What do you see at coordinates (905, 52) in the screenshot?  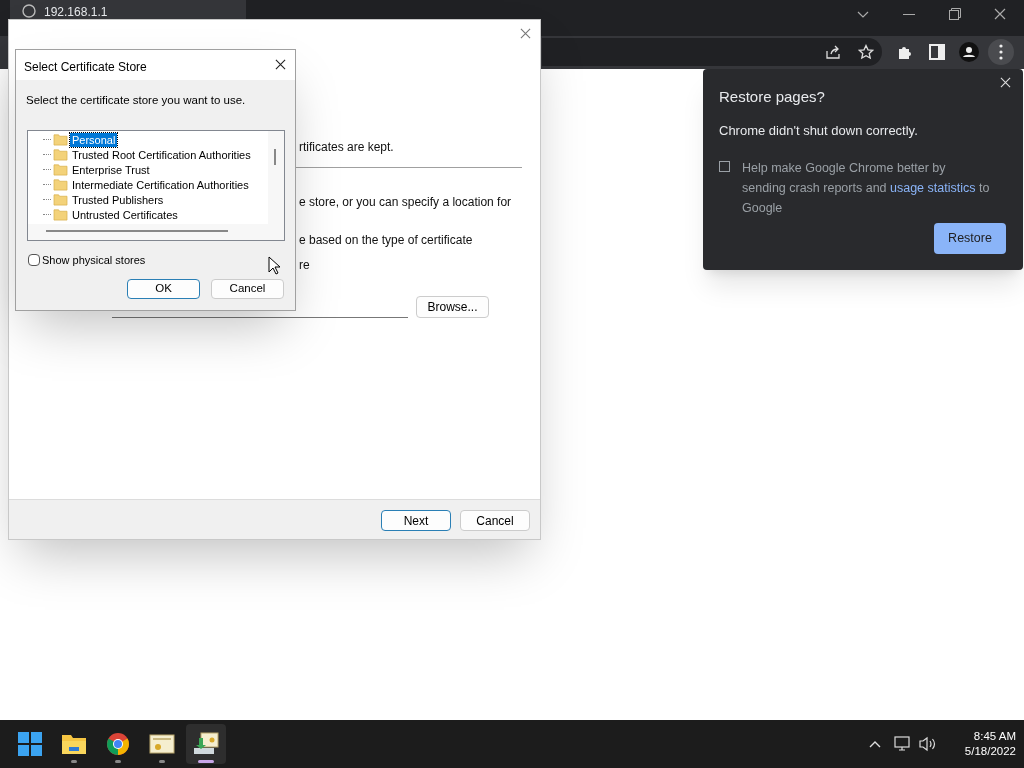 I see `puzzle-icon` at bounding box center [905, 52].